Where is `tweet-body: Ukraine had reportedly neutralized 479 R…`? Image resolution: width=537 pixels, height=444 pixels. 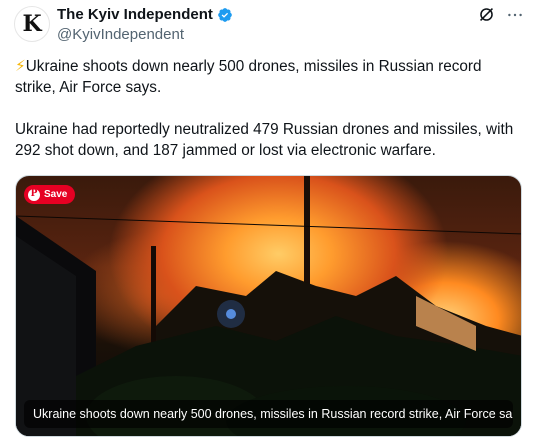 tweet-body: Ukraine had reportedly neutralized 479 R… is located at coordinates (264, 140).